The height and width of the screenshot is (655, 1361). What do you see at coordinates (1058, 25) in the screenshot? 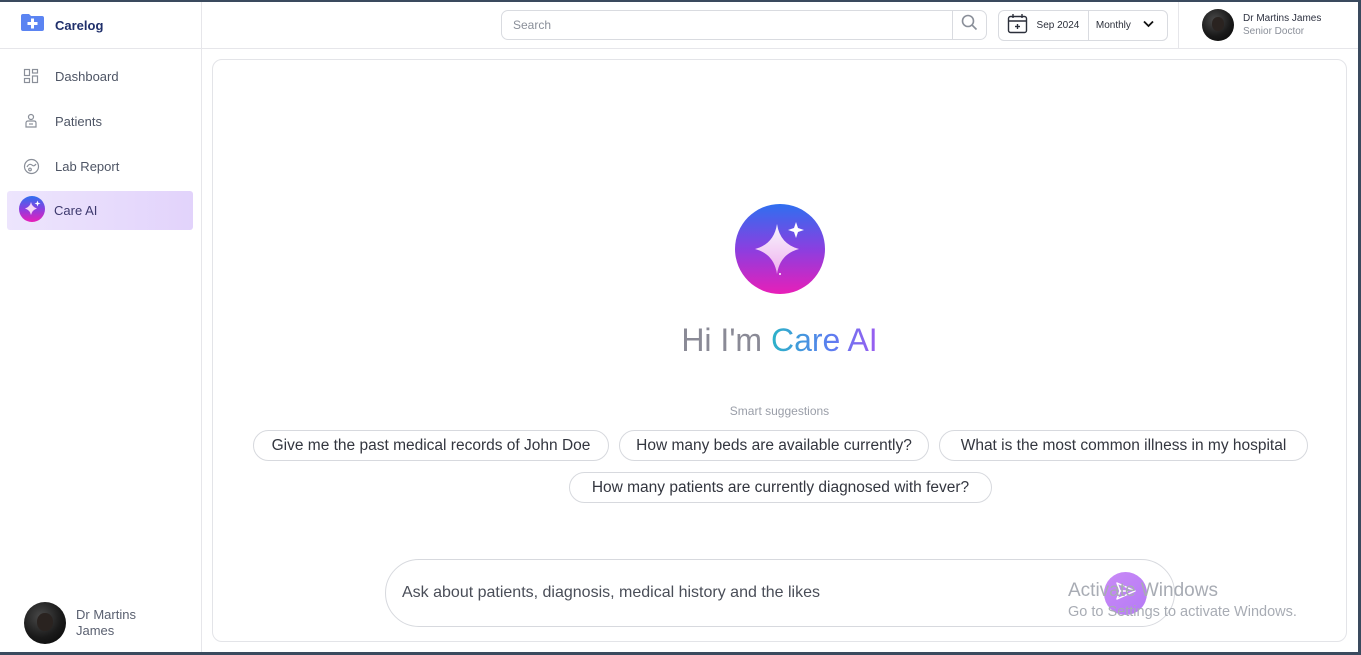
I see `date-label: Sep 2024` at bounding box center [1058, 25].